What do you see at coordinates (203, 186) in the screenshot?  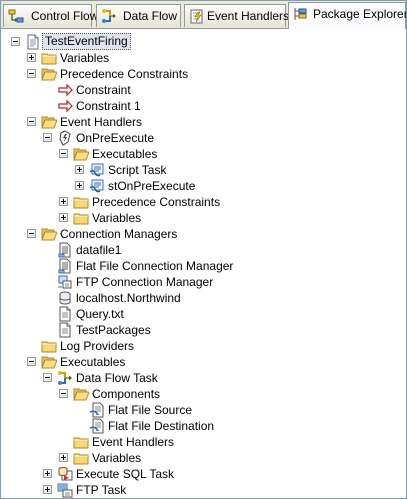 I see `tree-node-stonpreexecute: stOnPreExecute` at bounding box center [203, 186].